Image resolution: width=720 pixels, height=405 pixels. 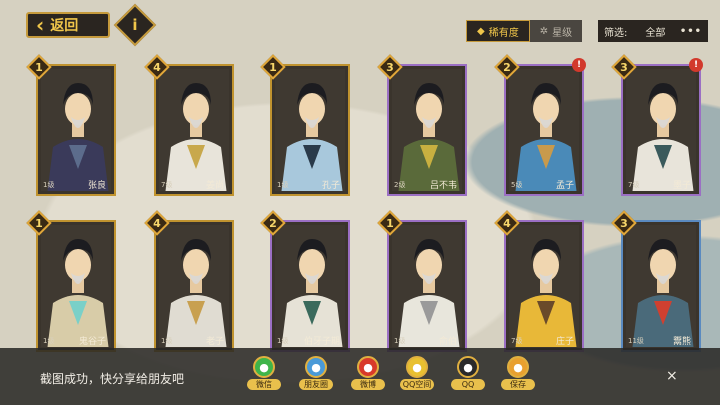 I want to click on share-weibo-button: ● 微博, so click(x=368, y=373).